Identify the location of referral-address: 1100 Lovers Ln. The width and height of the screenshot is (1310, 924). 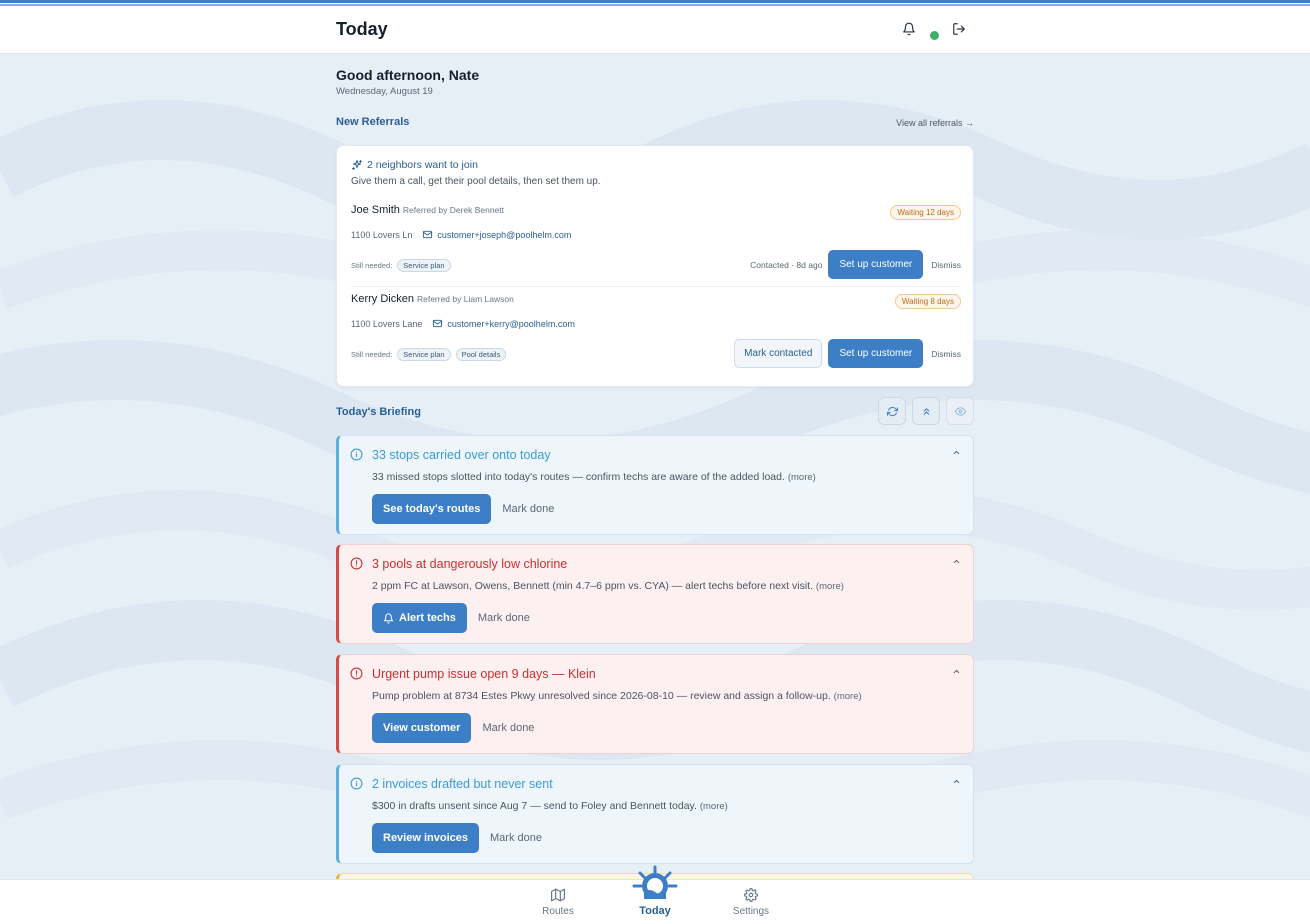
(382, 234).